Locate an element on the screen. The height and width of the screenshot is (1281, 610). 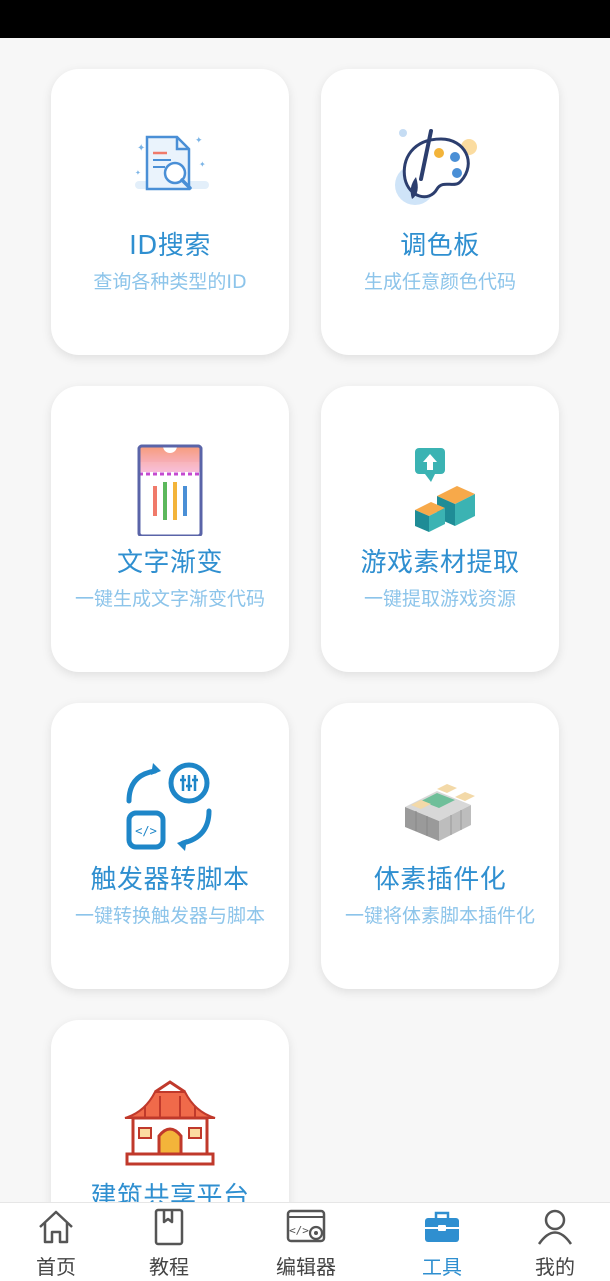
tab-tutorial: 教程 is located at coordinates (169, 1242).